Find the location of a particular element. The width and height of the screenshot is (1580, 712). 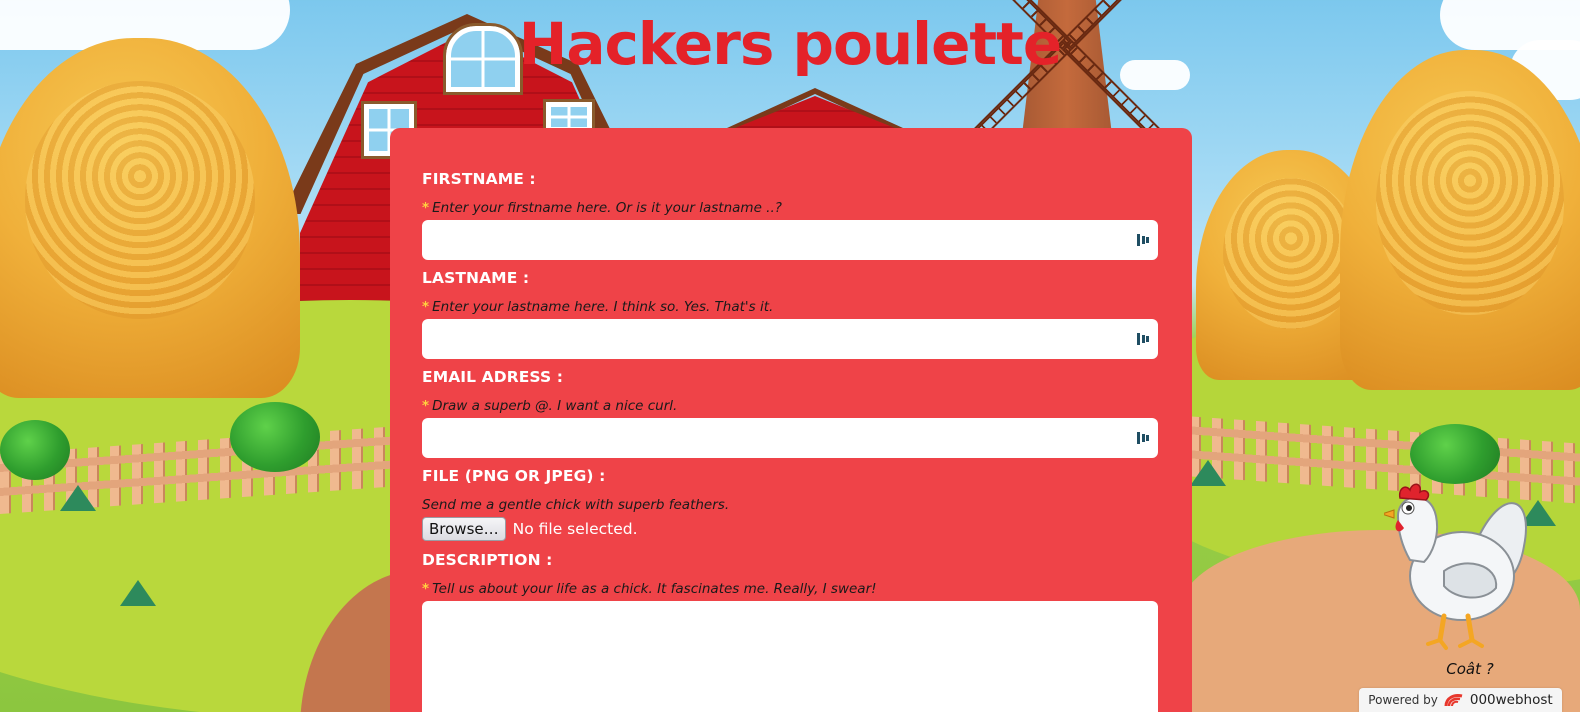

chicken-caption: Coât ? is located at coordinates (1470, 669).